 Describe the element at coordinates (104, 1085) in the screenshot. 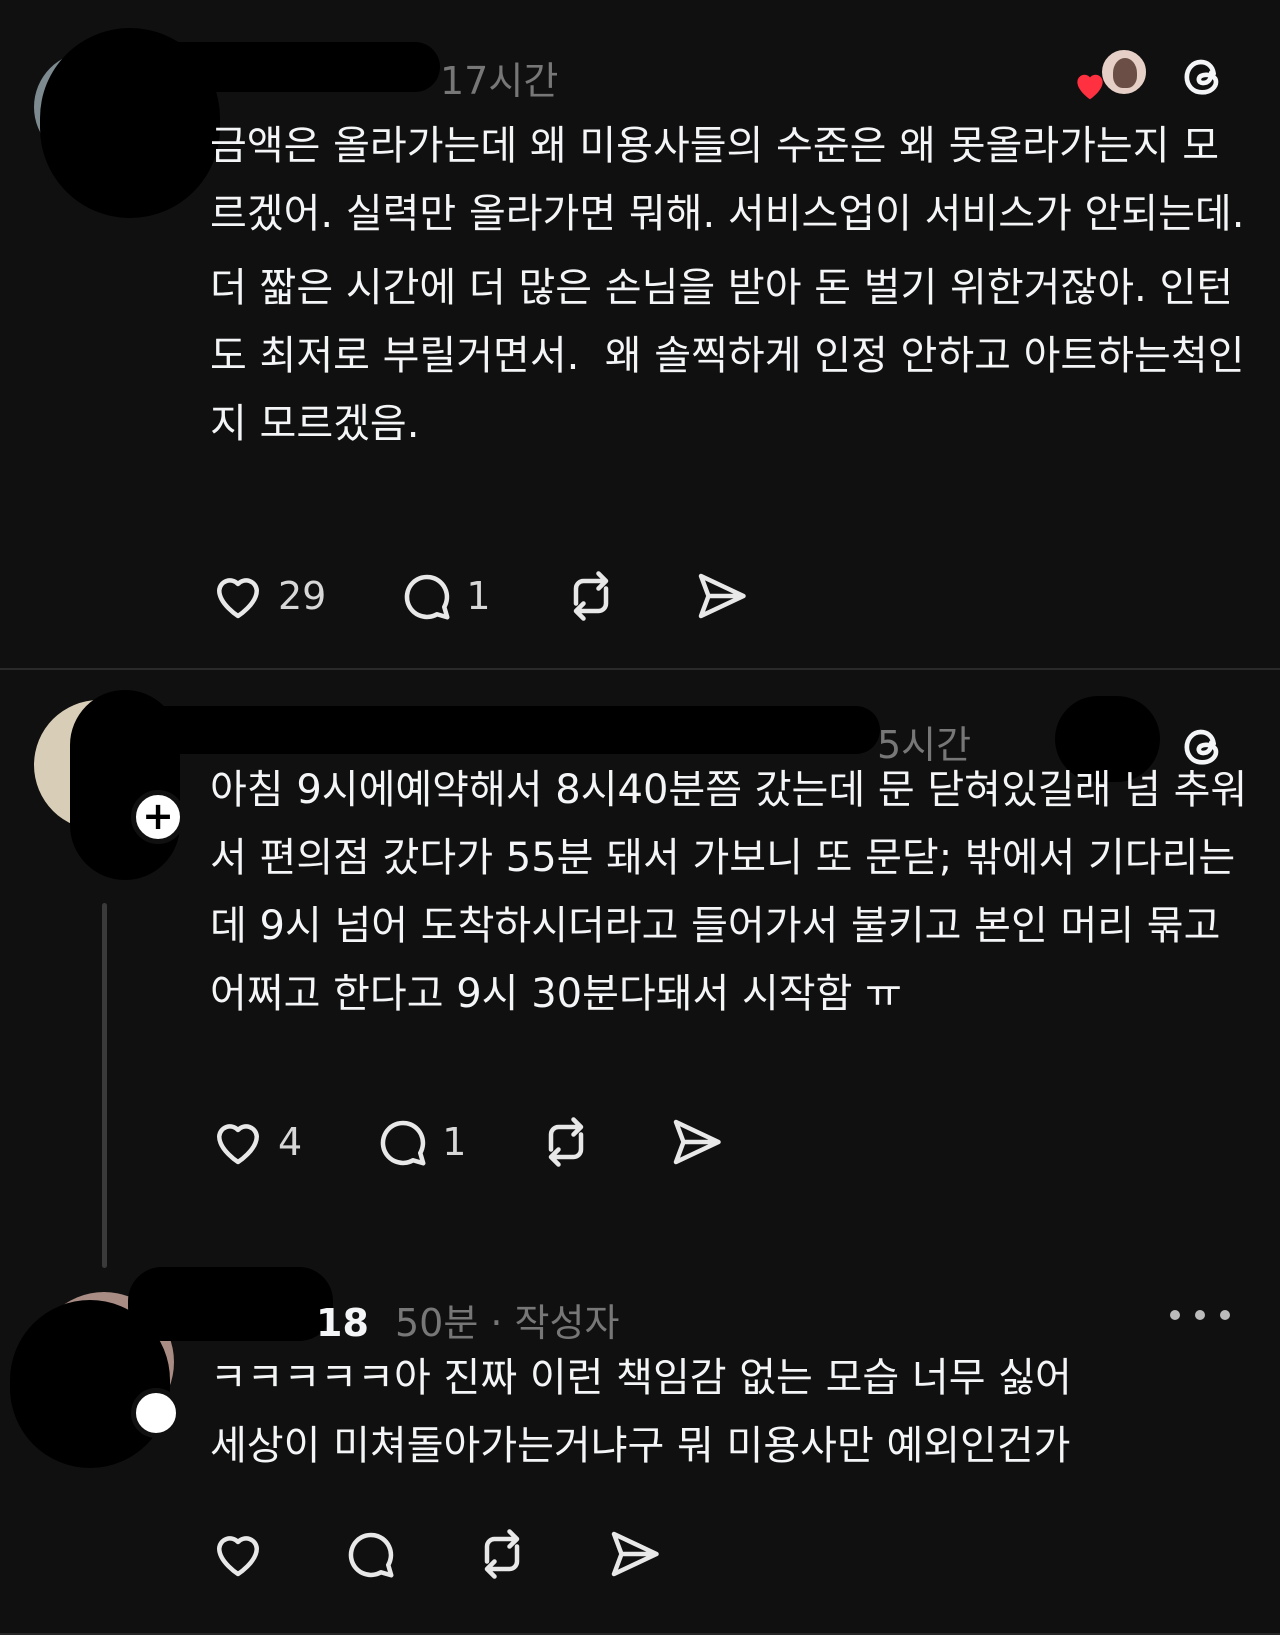

I see `thread-connector-line` at that location.